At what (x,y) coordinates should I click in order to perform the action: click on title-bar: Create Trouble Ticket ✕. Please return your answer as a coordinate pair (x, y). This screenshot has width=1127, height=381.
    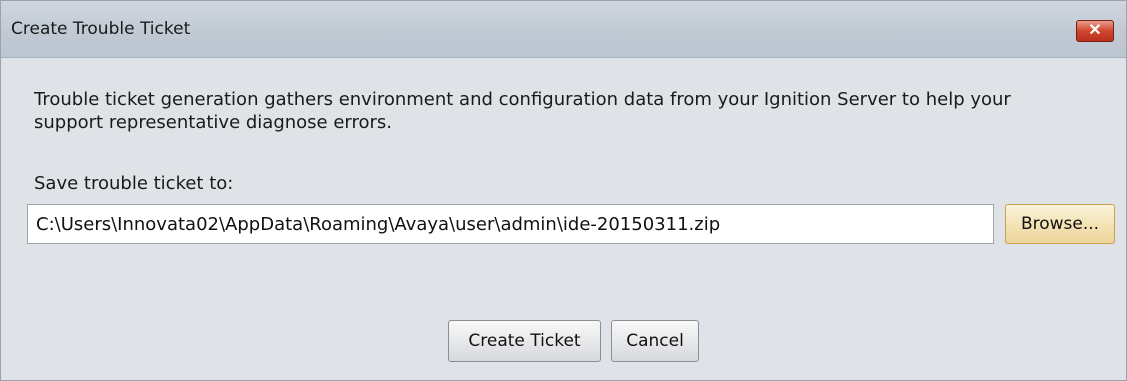
    Looking at the image, I should click on (563, 29).